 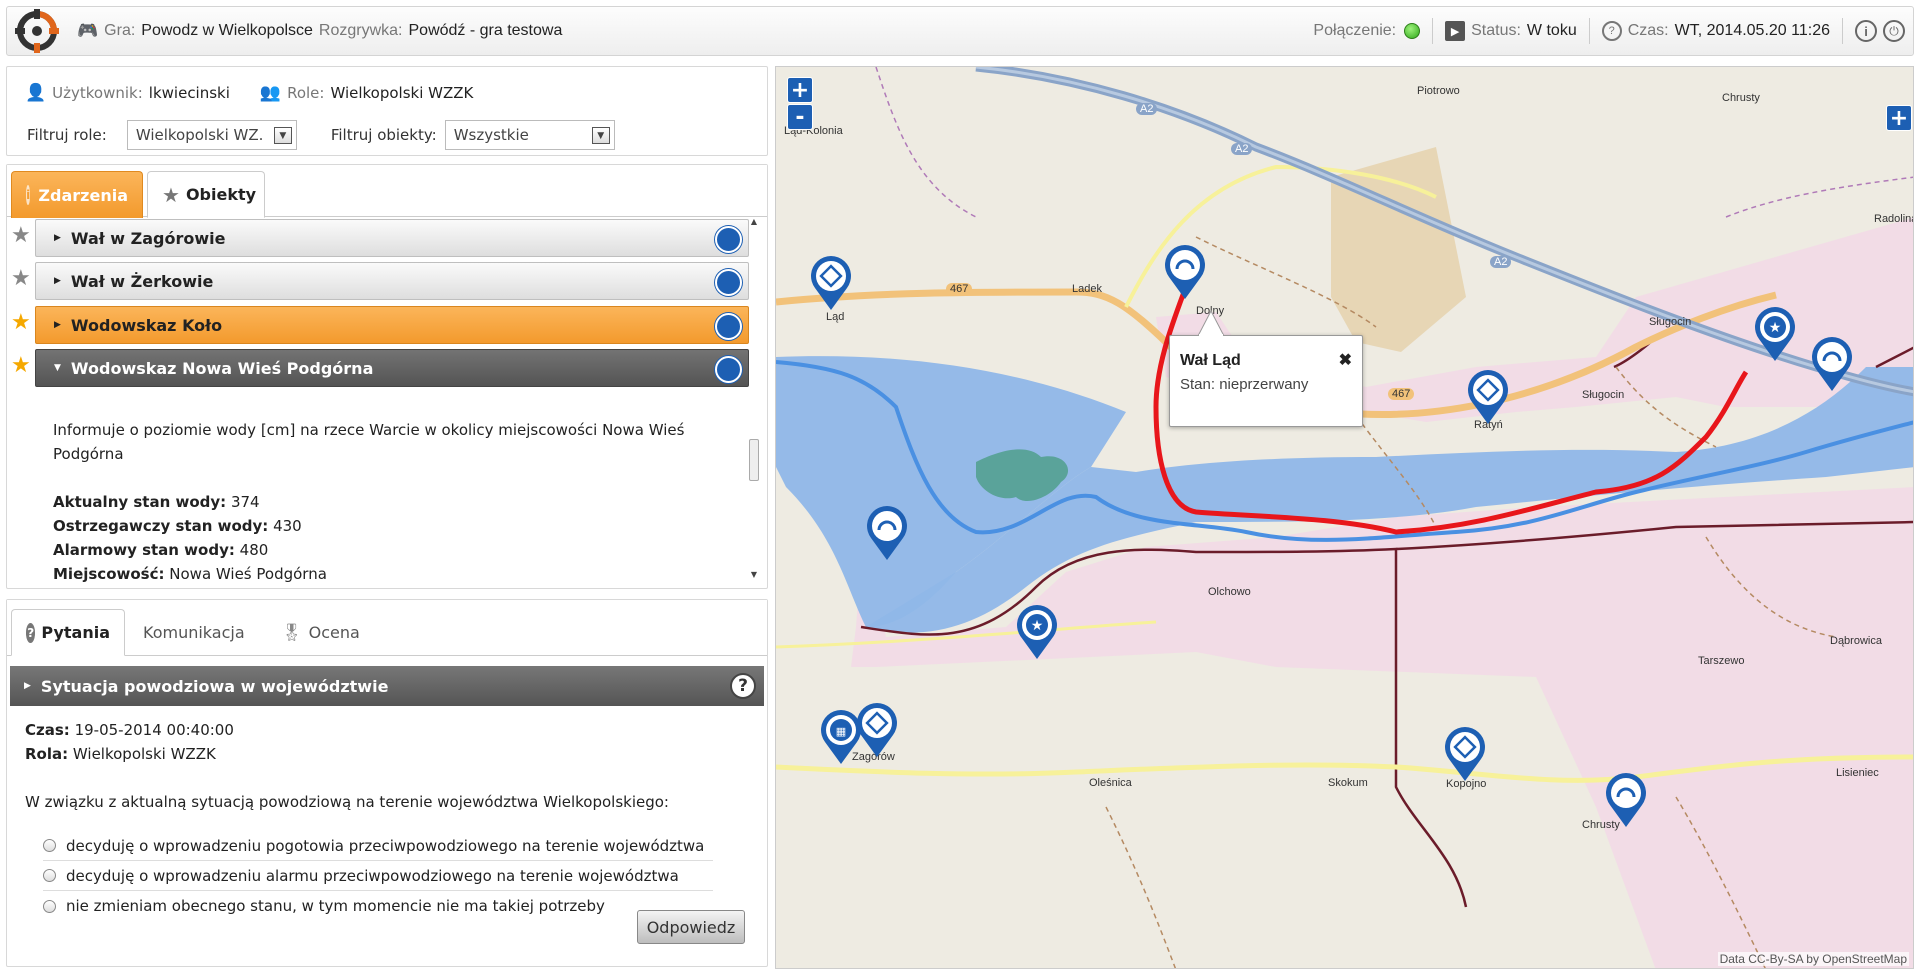 I want to click on map-attribution: Data CC-By-SA by OpenStreetMap, so click(x=1813, y=959).